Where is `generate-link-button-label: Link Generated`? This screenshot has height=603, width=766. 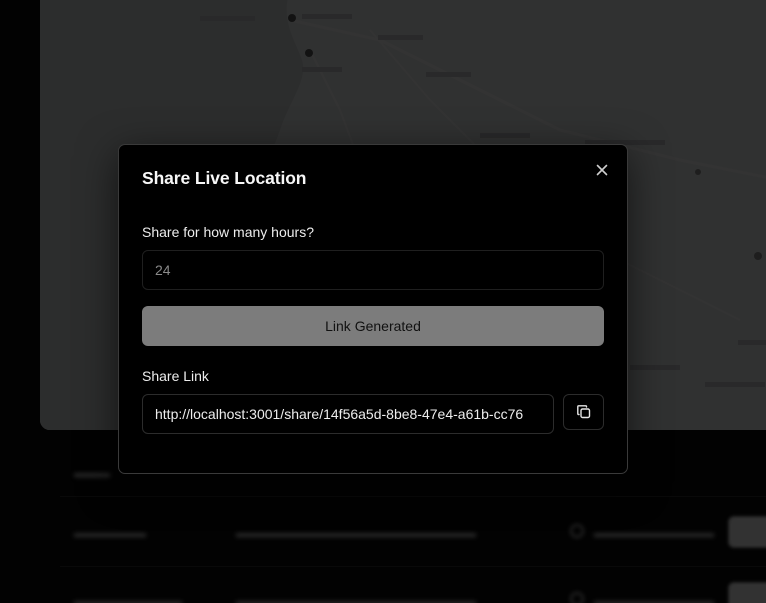
generate-link-button-label: Link Generated is located at coordinates (373, 326).